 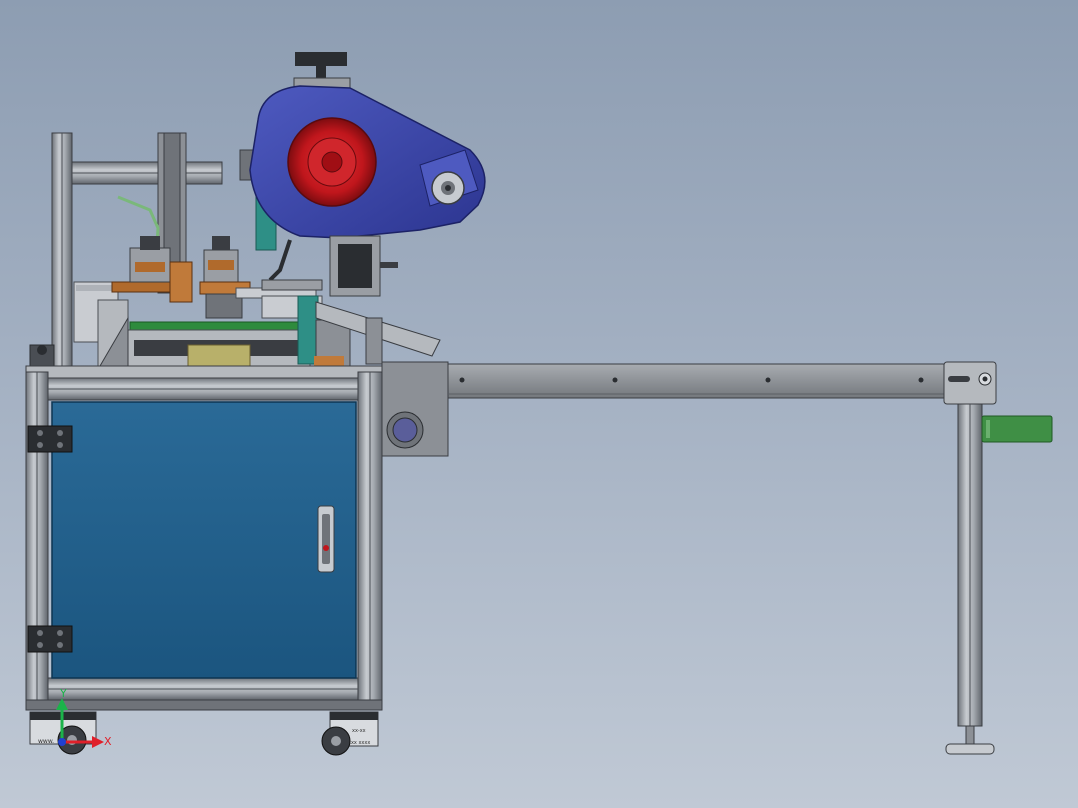 I want to click on green-handle, so click(x=1017, y=429).